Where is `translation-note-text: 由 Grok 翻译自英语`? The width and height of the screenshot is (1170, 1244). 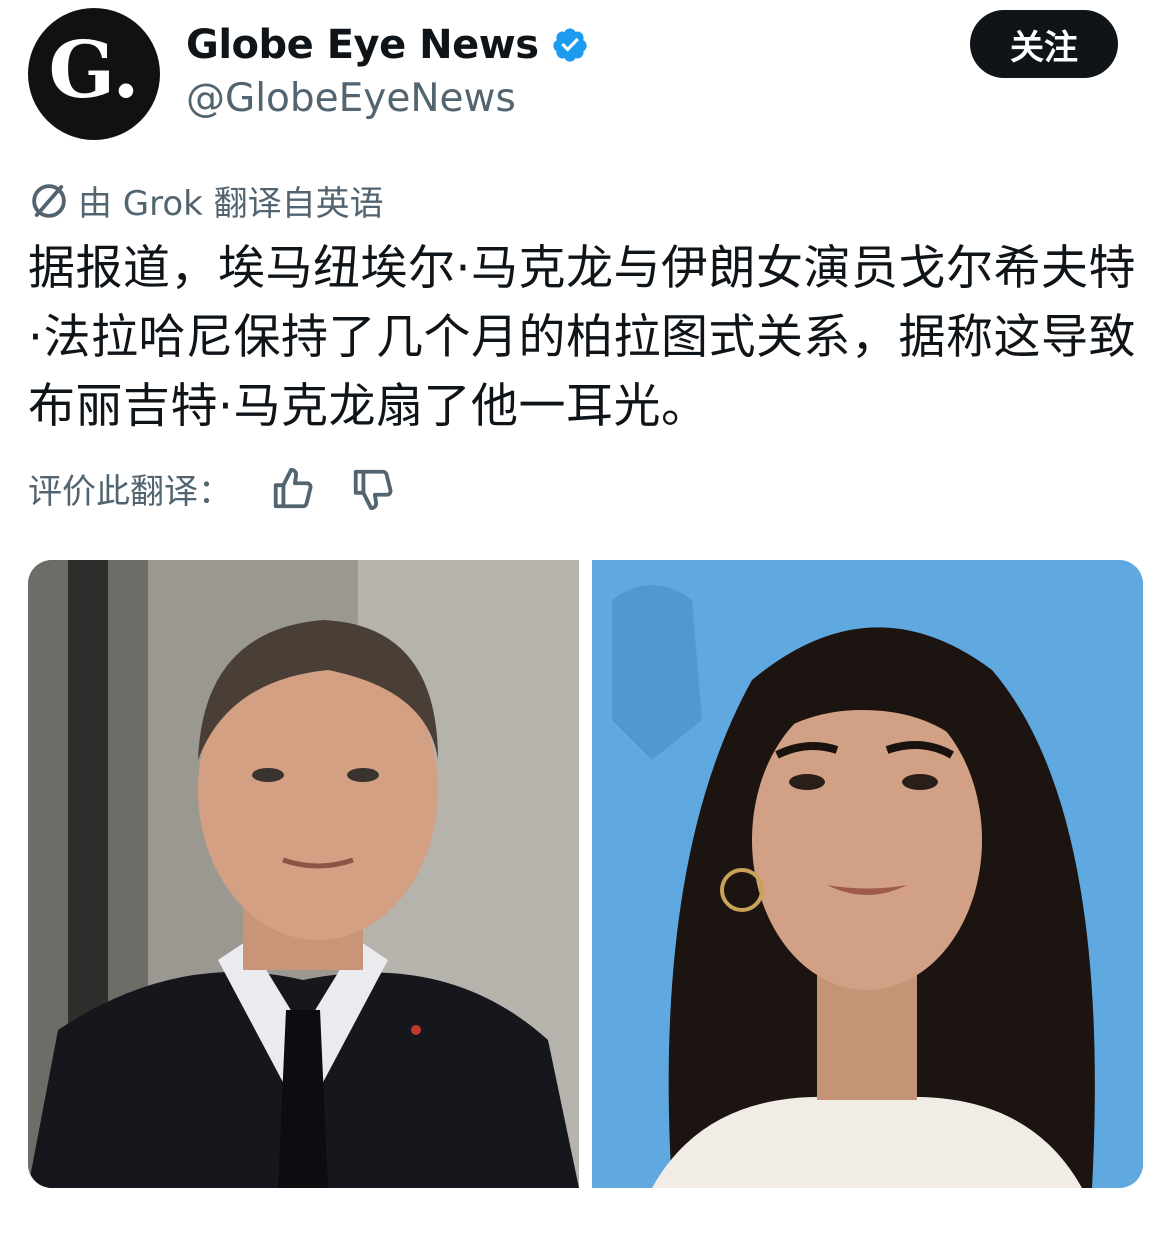 translation-note-text: 由 Grok 翻译自英语 is located at coordinates (231, 204).